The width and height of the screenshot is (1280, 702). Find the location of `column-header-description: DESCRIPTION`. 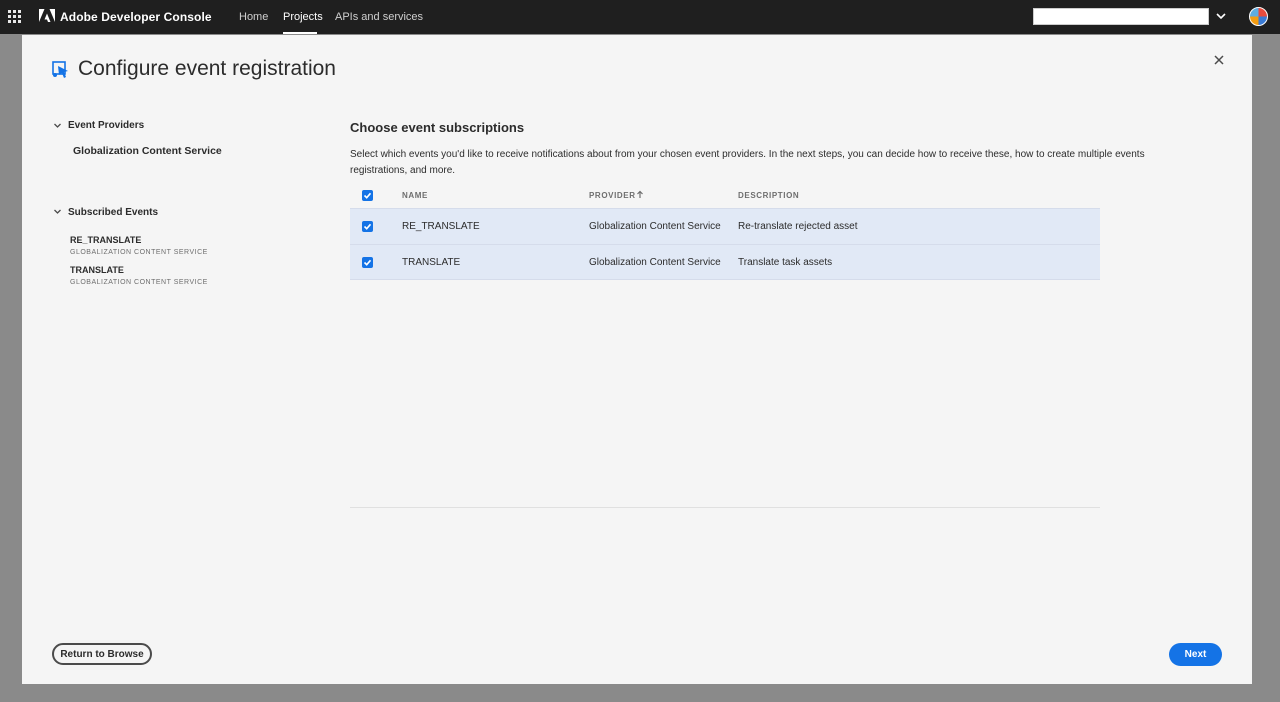

column-header-description: DESCRIPTION is located at coordinates (768, 195).